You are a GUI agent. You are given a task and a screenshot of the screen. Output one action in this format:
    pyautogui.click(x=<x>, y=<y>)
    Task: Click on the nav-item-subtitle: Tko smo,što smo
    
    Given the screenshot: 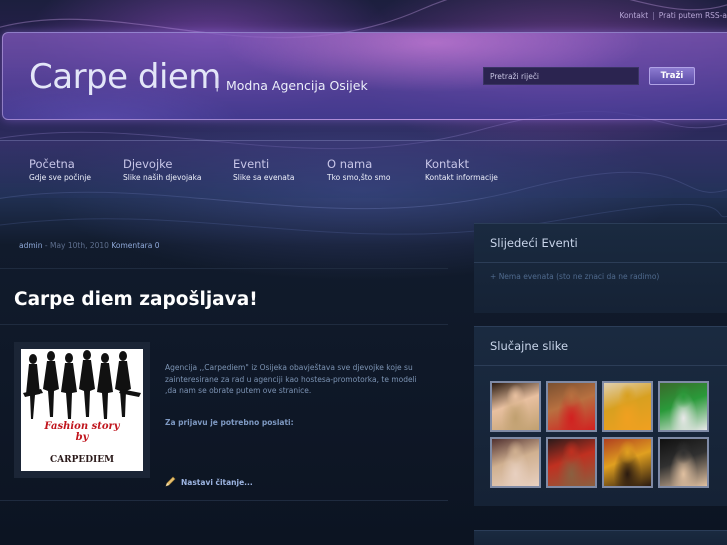 What is the action you would take?
    pyautogui.click(x=359, y=177)
    